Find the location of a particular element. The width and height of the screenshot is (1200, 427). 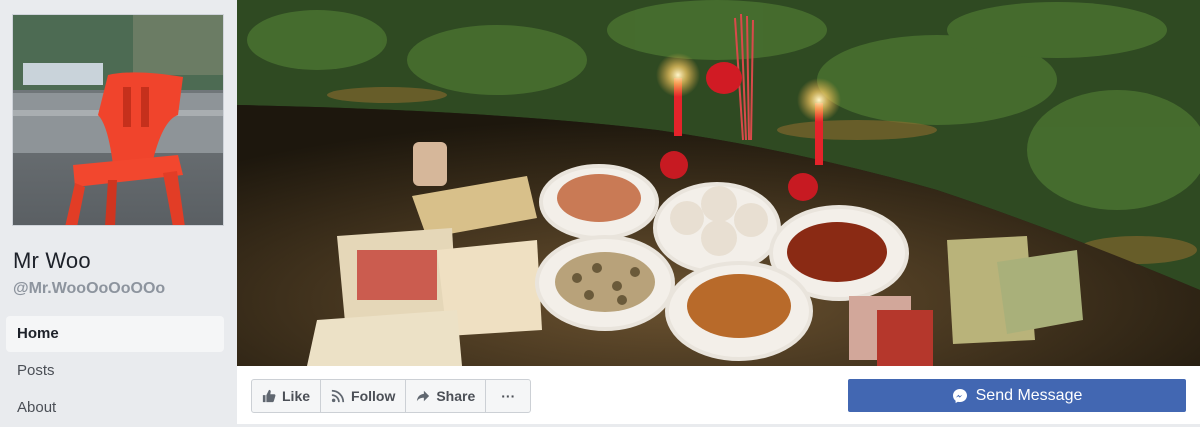

page-nav: Home Posts About is located at coordinates (115, 371).